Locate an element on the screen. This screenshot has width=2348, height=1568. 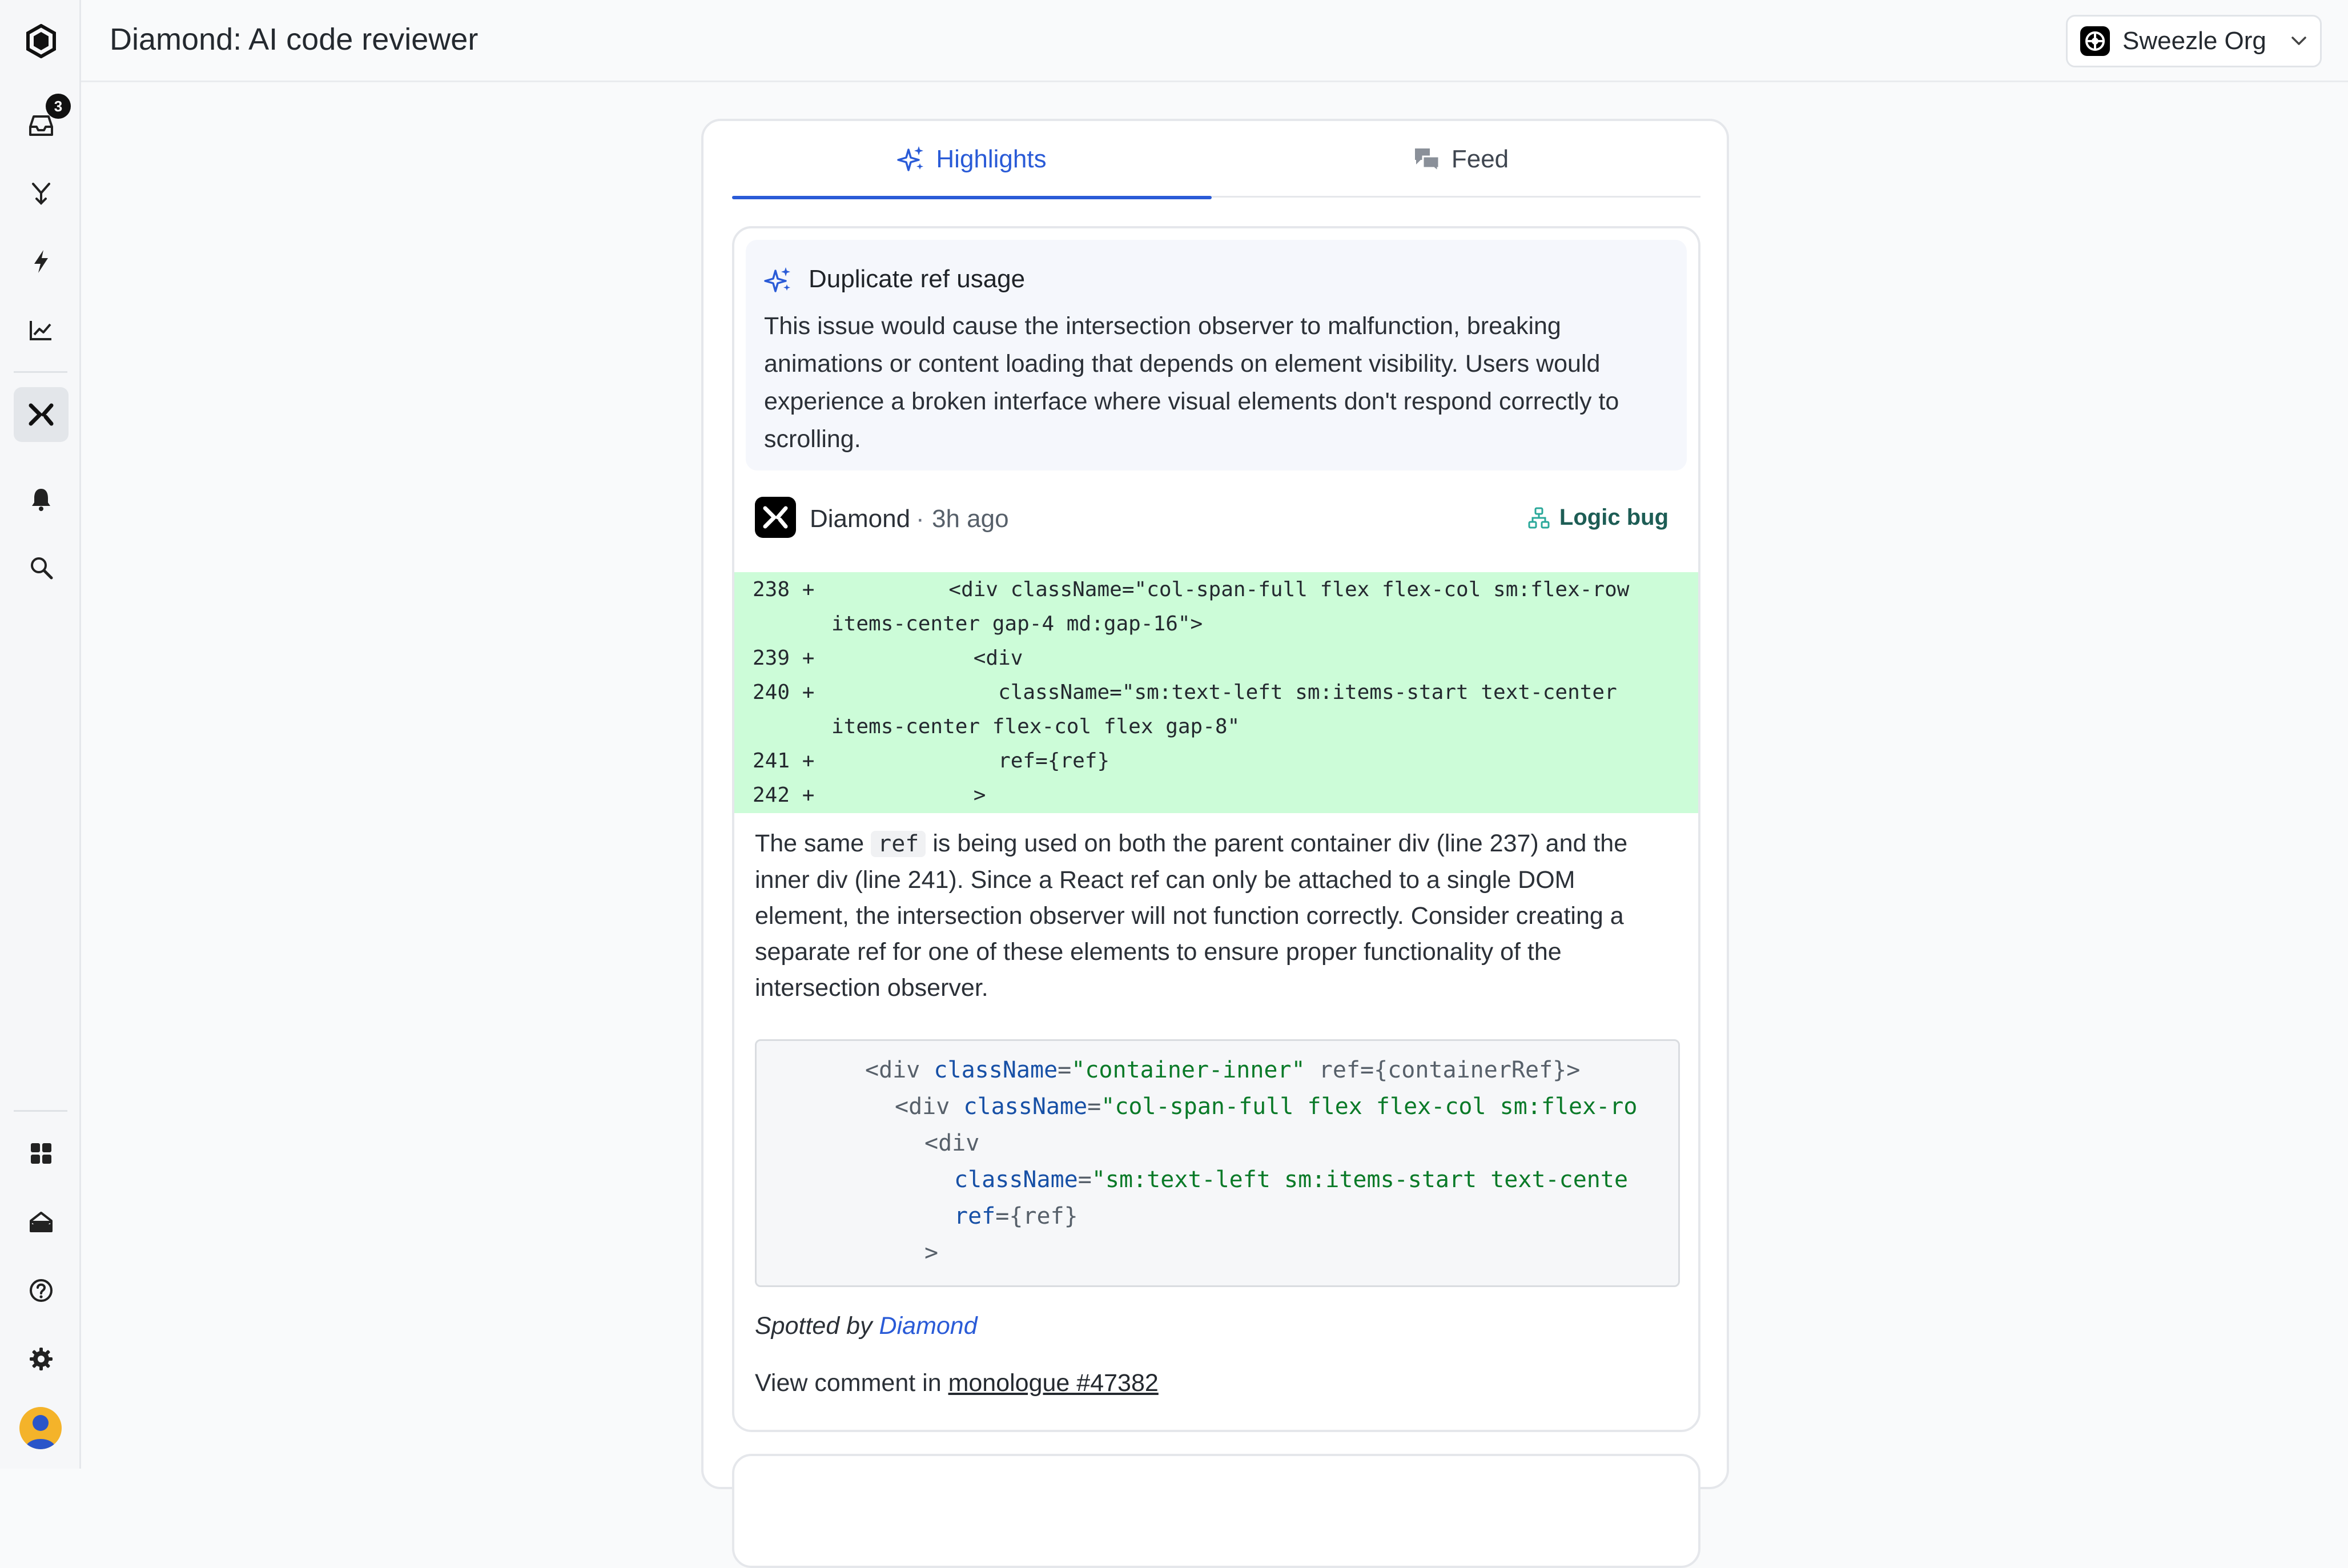
hexagon-logo-icon is located at coordinates (41, 41).